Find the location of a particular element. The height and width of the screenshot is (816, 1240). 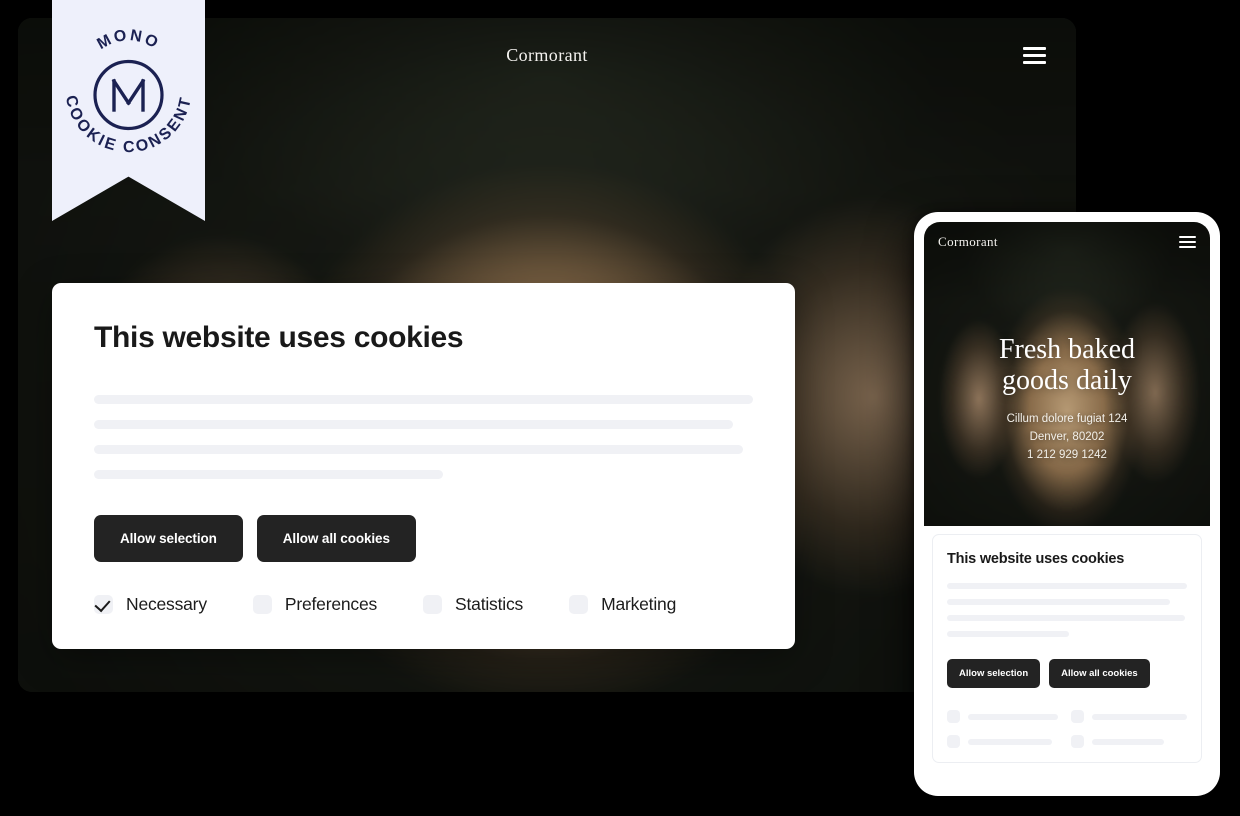

mobile-site-nav: Cormorant is located at coordinates (1067, 242).